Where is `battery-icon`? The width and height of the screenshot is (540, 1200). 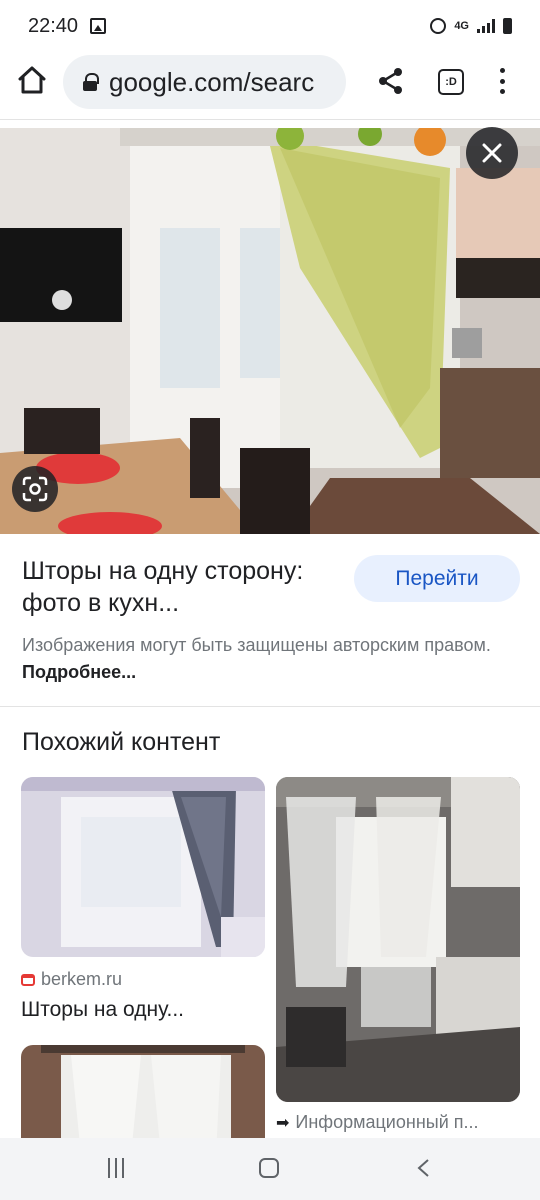 battery-icon is located at coordinates (507, 26).